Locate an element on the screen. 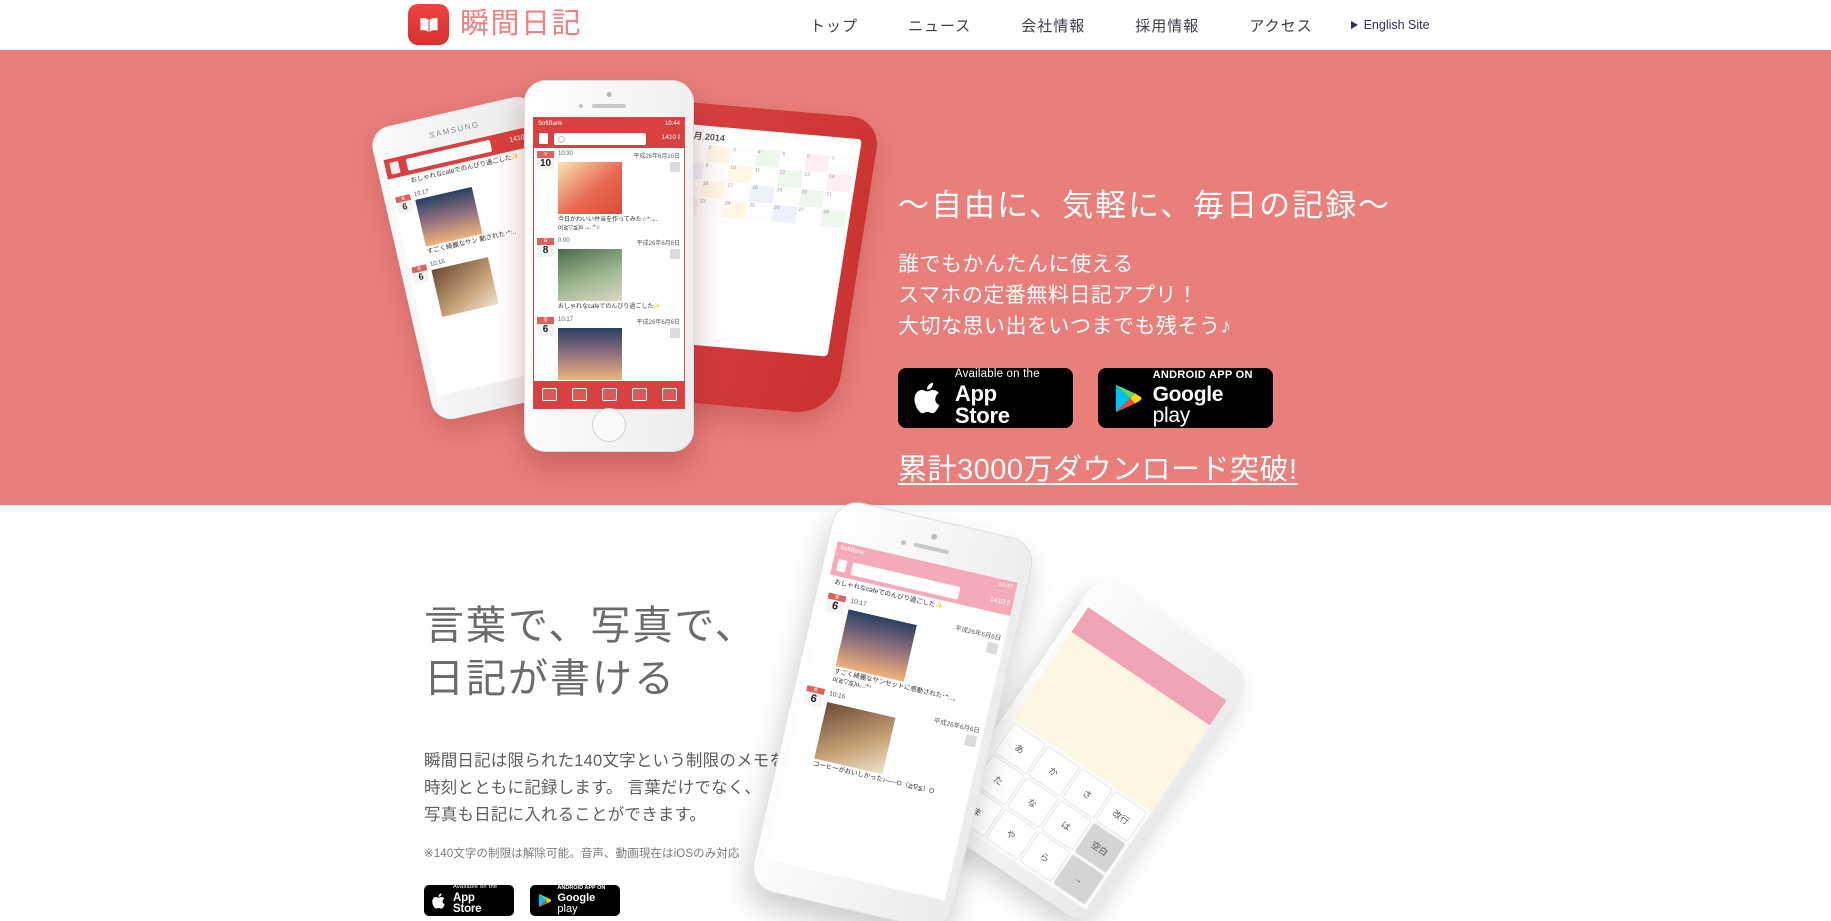  search-field is located at coordinates (600, 139).